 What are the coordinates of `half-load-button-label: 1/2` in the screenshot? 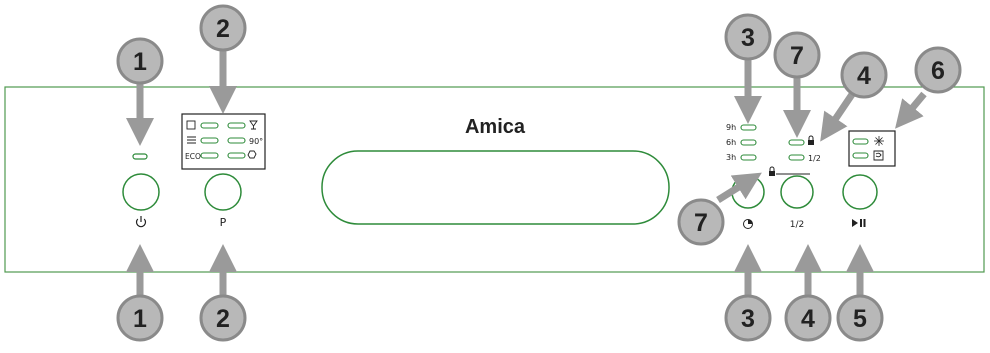 It's located at (797, 225).